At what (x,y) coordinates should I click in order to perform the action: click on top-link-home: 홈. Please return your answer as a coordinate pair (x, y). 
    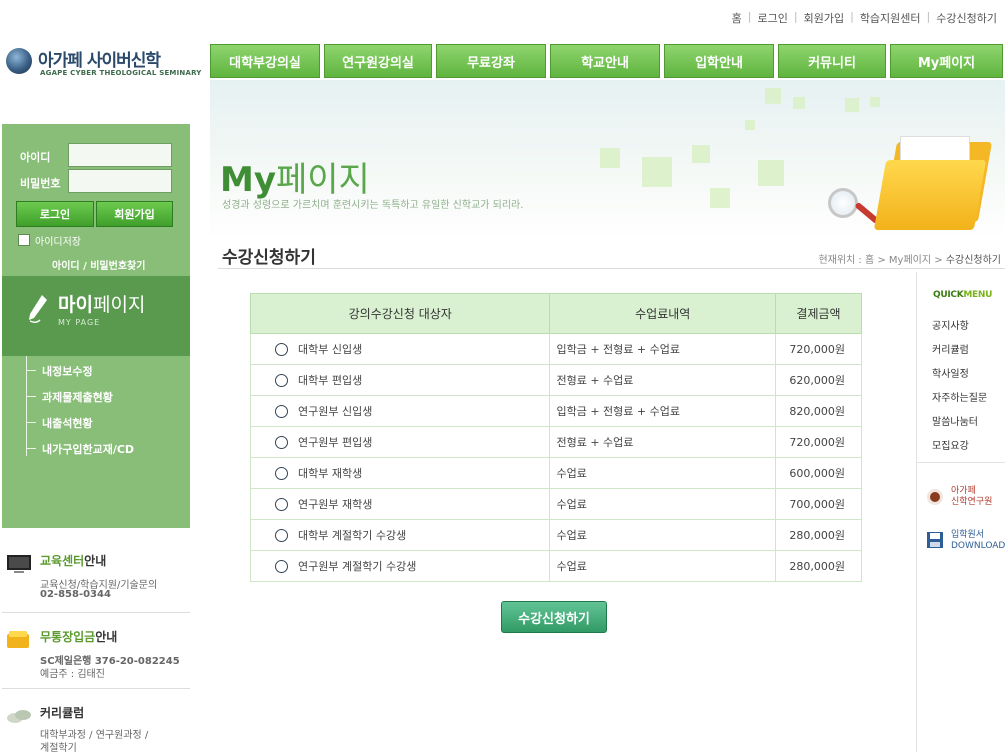
    Looking at the image, I should click on (737, 18).